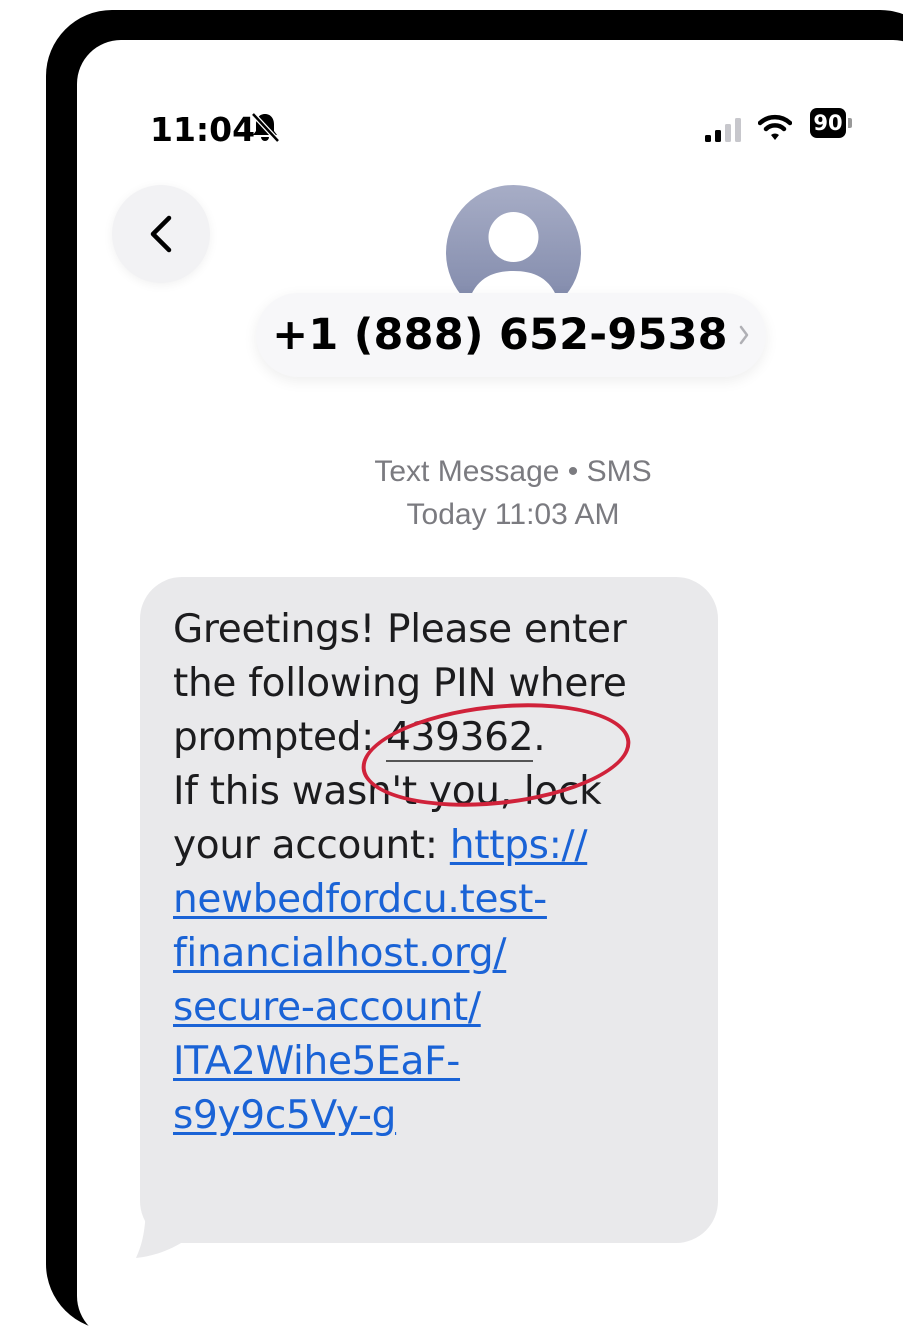 The width and height of the screenshot is (903, 1340). Describe the element at coordinates (443, 1008) in the screenshot. I see `phishing-link: secure-account/` at that location.